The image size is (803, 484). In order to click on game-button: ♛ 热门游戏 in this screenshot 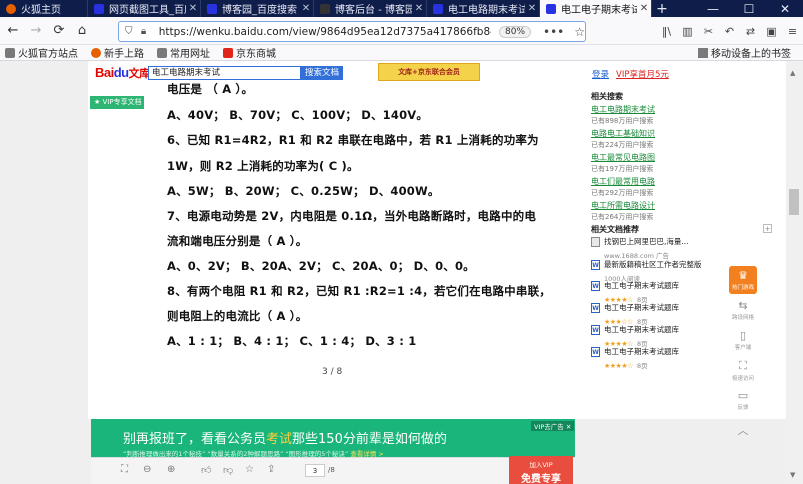, I will do `click(743, 280)`.